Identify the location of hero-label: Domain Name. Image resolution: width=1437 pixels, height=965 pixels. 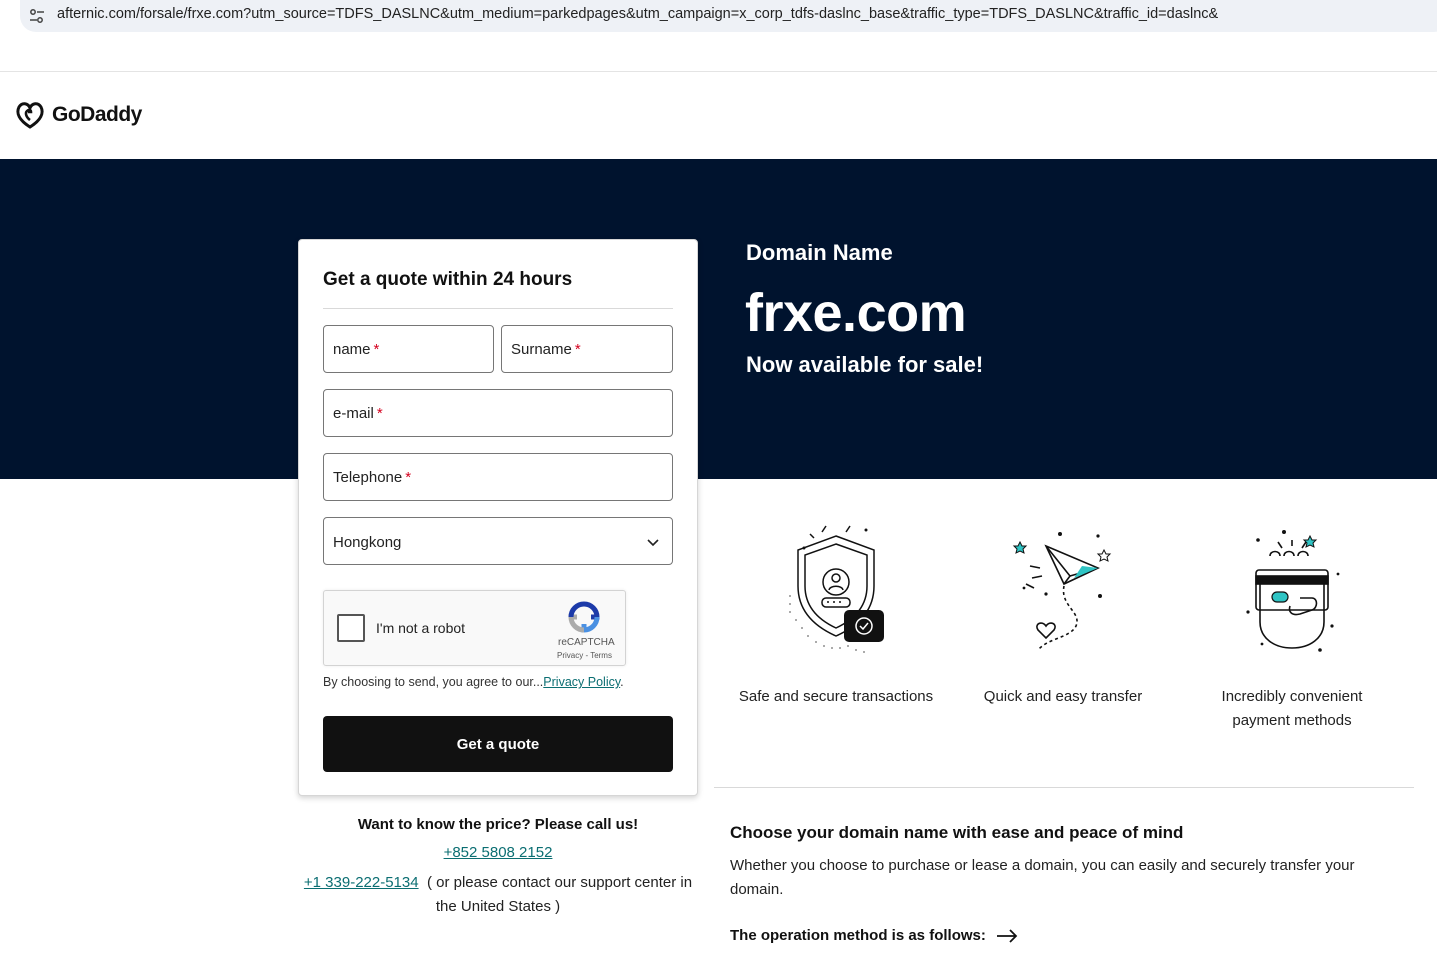
(819, 252).